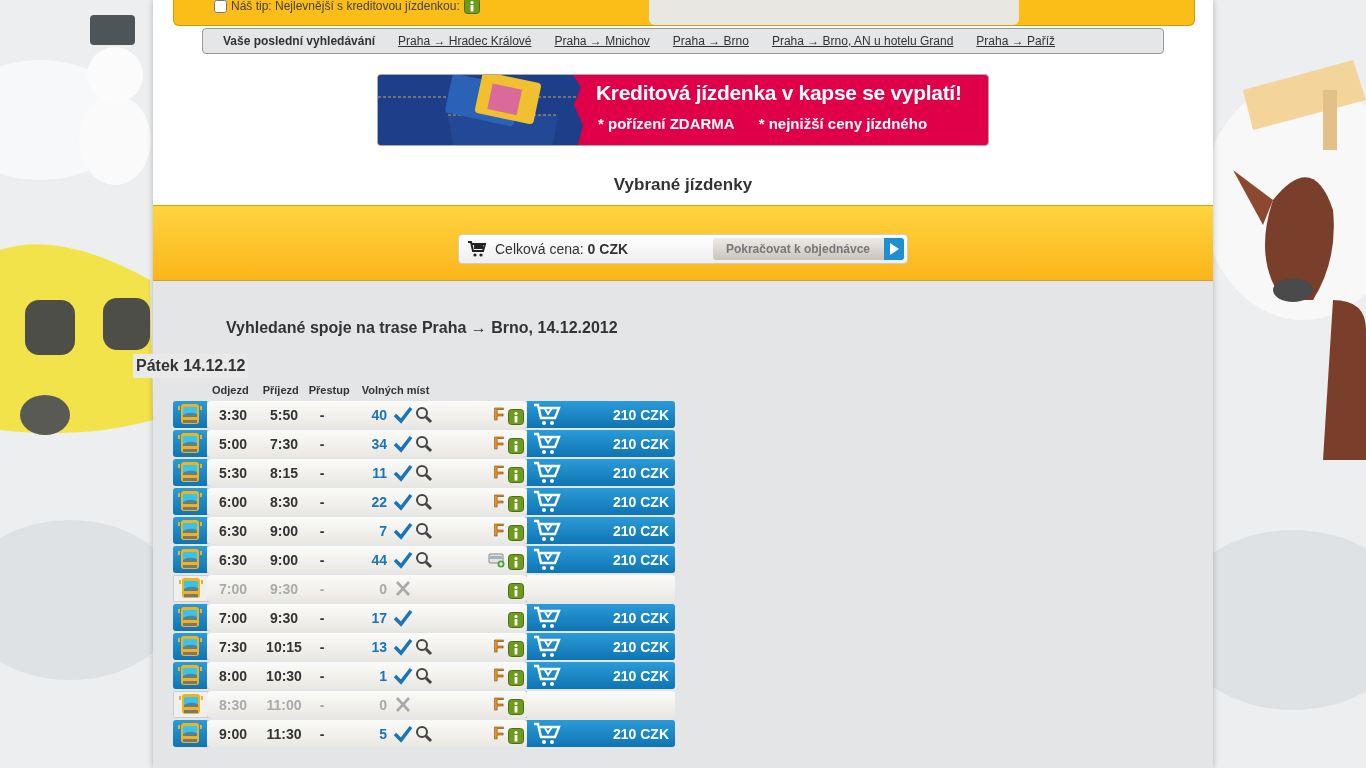  What do you see at coordinates (422, 328) in the screenshot?
I see `results-title: Vyhledané spoje na trase Praha → Brno, 14.12.2012` at bounding box center [422, 328].